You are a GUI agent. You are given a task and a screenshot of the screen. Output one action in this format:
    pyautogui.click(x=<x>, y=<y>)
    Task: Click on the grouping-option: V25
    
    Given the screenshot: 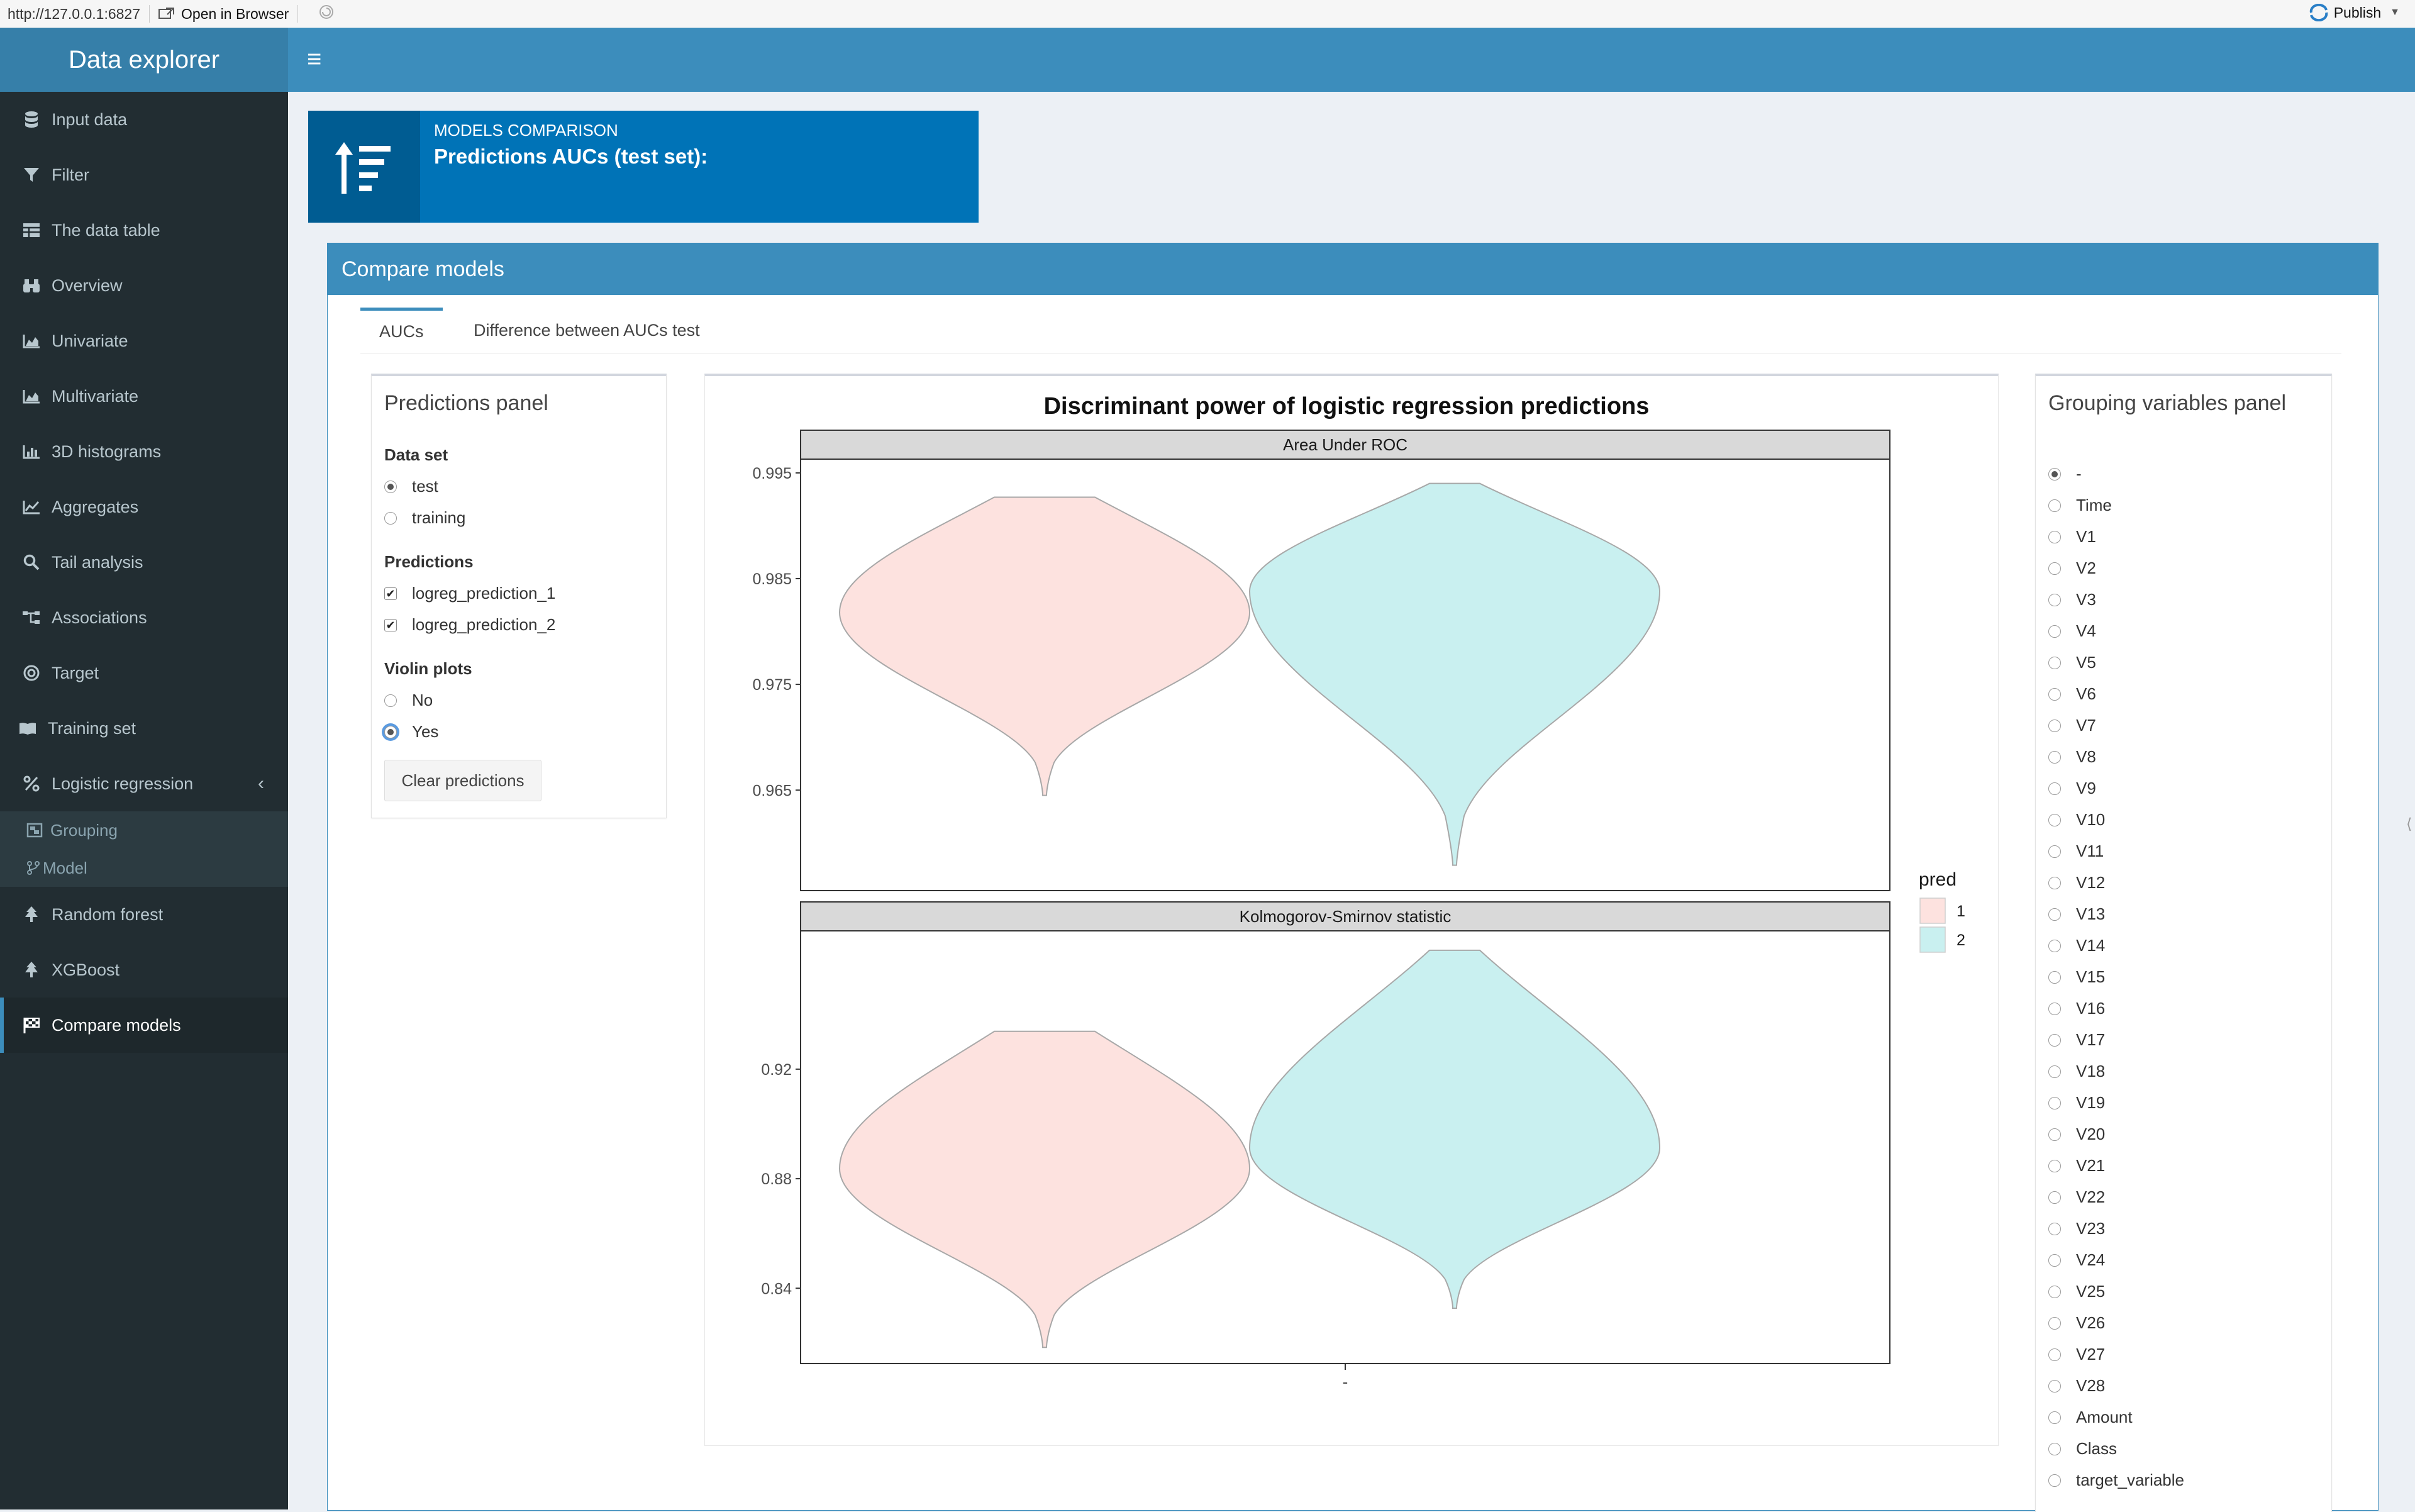 What is the action you would take?
    pyautogui.click(x=2076, y=1291)
    